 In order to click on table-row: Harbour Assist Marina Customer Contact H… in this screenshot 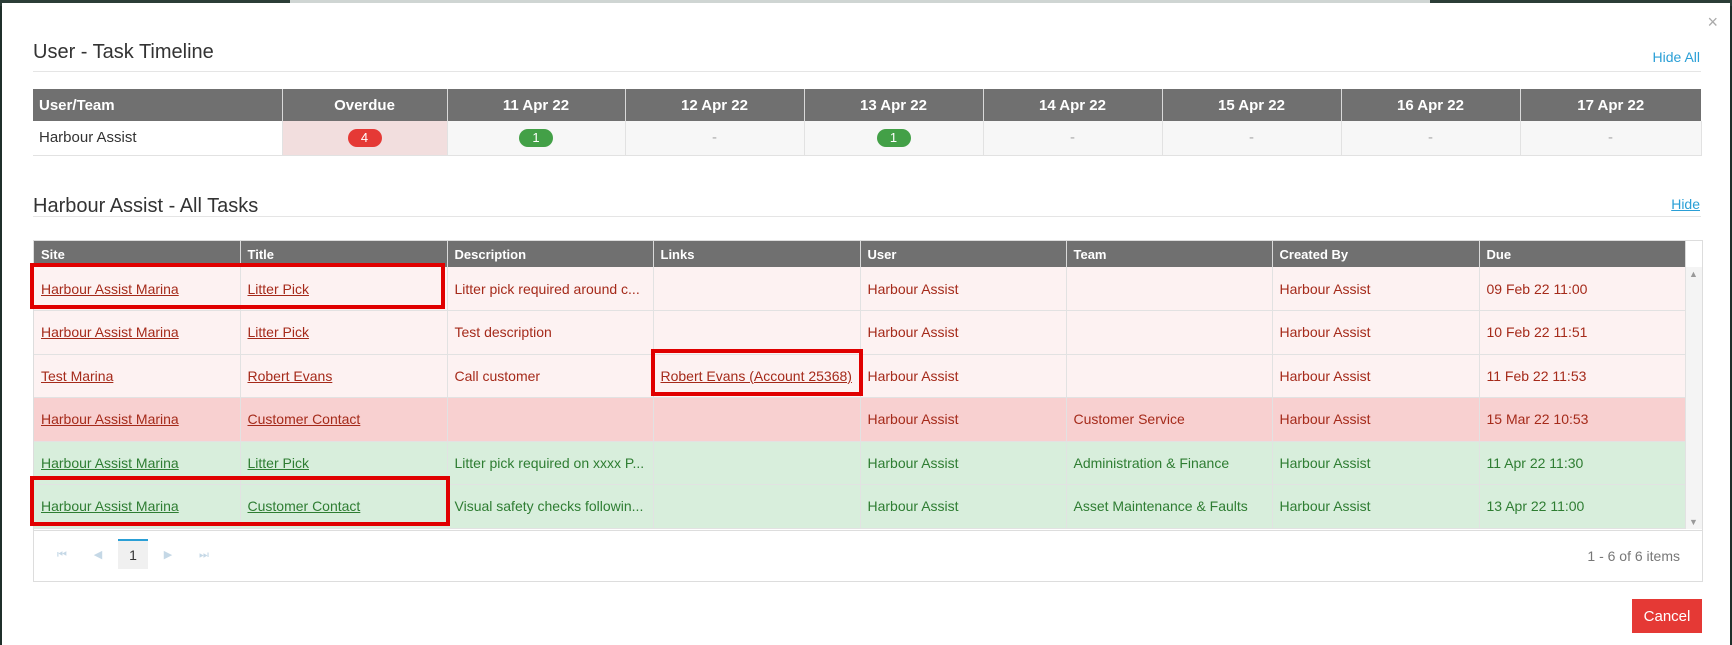, I will do `click(860, 419)`.